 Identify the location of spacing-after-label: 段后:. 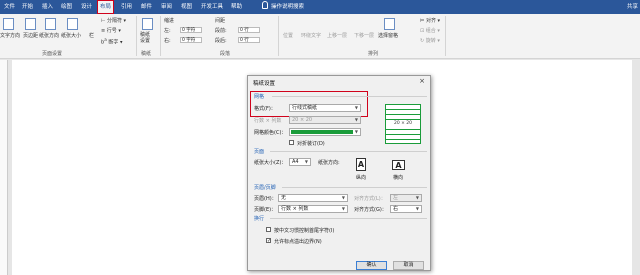
(221, 41).